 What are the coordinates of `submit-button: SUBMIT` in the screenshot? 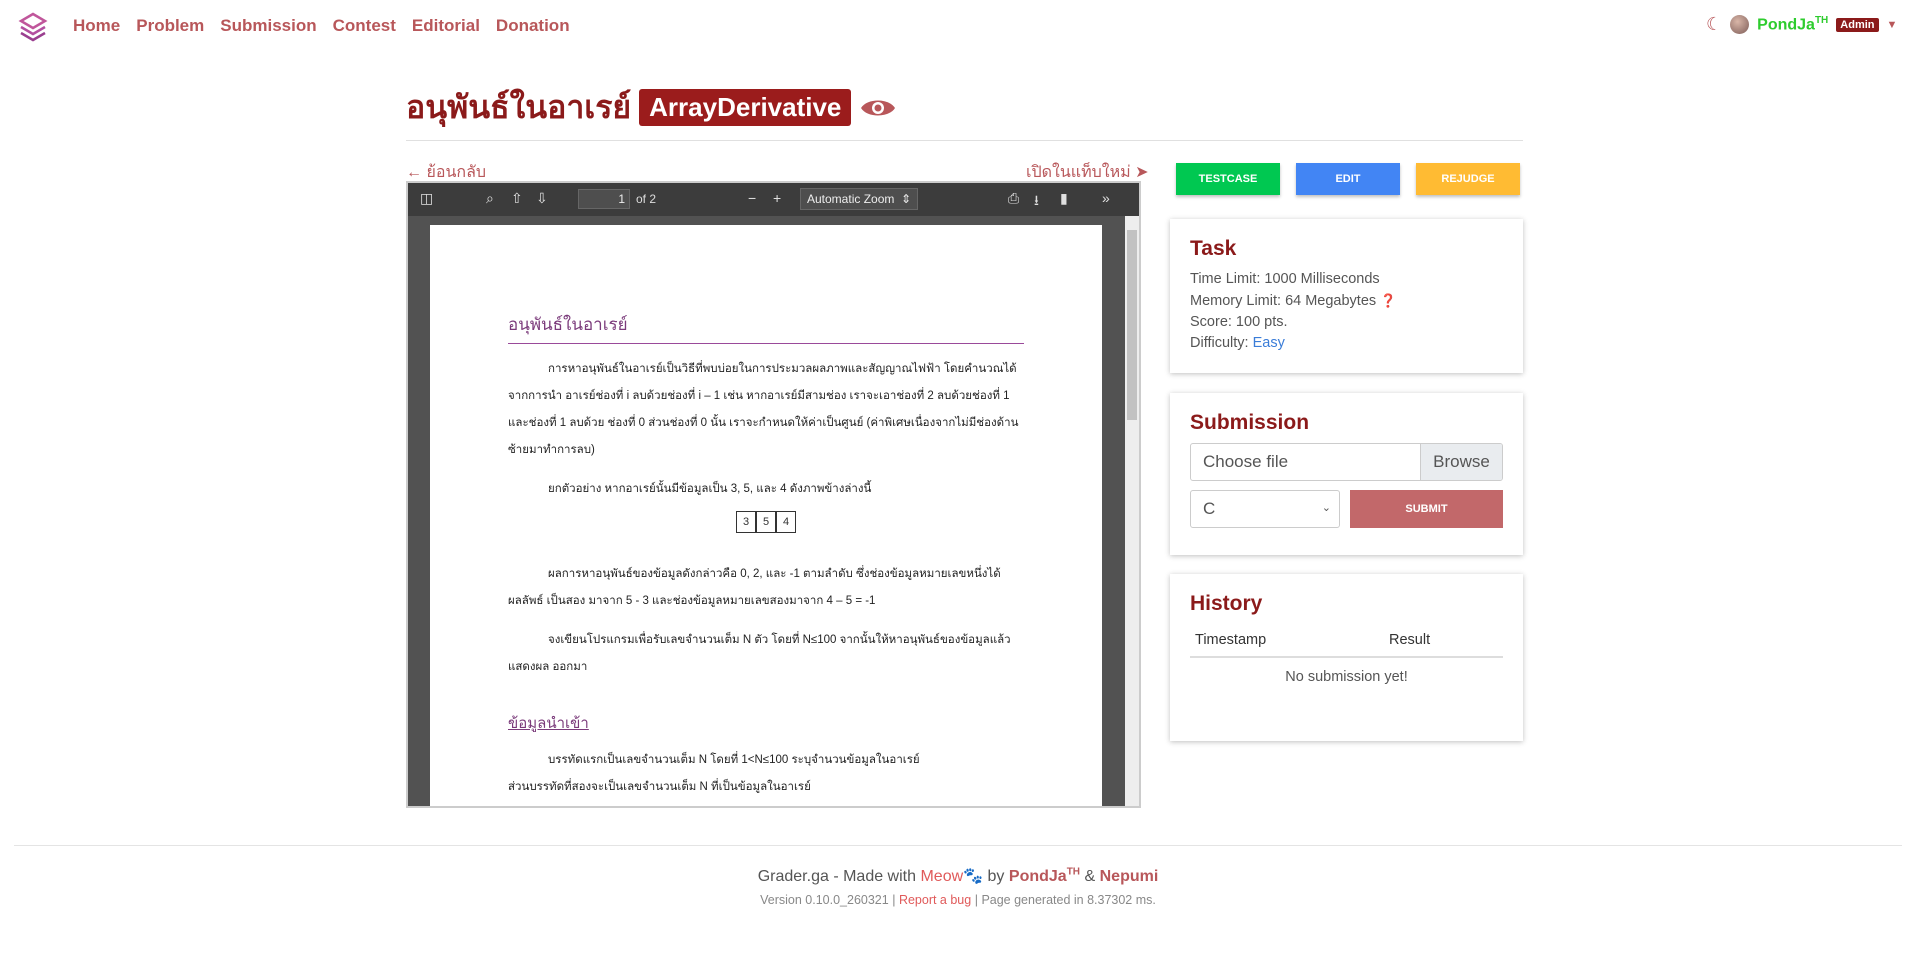 It's located at (1426, 509).